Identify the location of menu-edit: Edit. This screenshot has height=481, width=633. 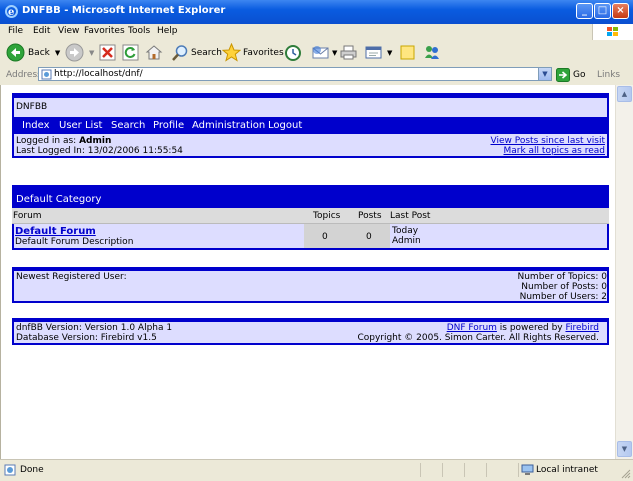
(41, 31).